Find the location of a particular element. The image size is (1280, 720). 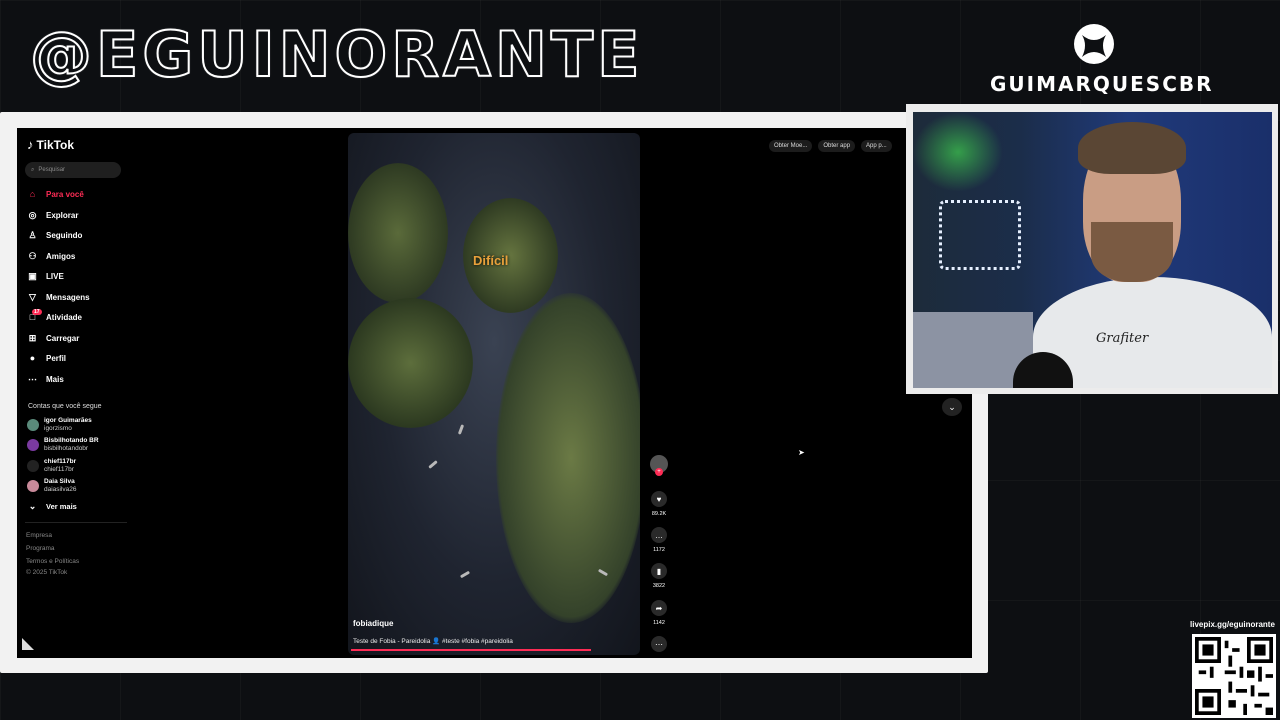

see-more-button: ⌄ Ver mais is located at coordinates (52, 506).